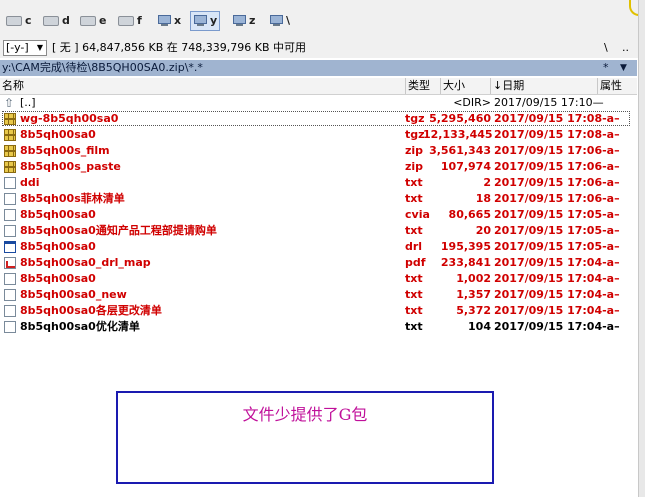 The image size is (645, 497). I want to click on file-name: wg-8b5qh00sa0, so click(69, 118).